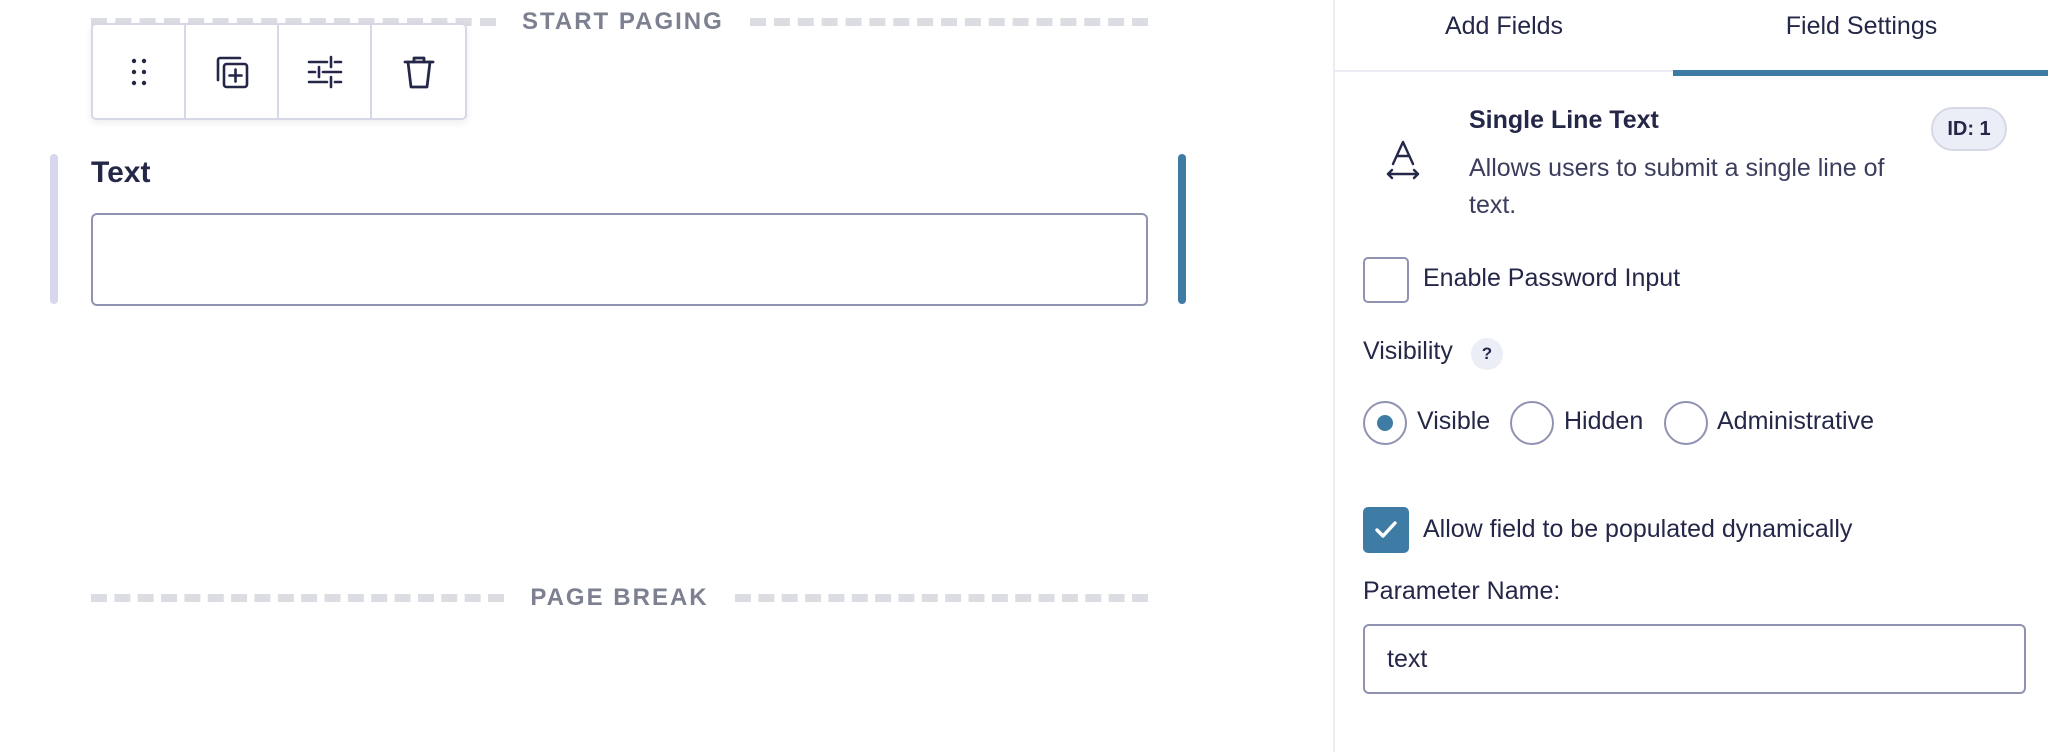 The height and width of the screenshot is (752, 2048). Describe the element at coordinates (1504, 36) in the screenshot. I see `tab-add-fields: Add Fields` at that location.